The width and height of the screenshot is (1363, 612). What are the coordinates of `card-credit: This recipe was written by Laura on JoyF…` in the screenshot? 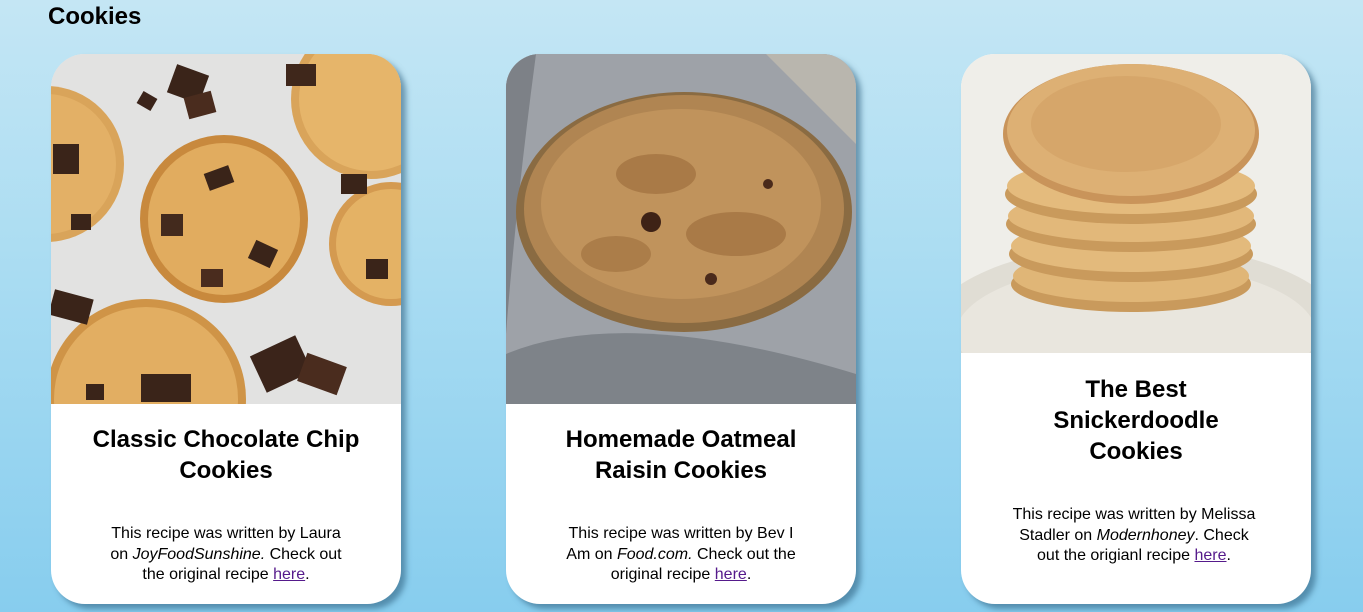 It's located at (226, 554).